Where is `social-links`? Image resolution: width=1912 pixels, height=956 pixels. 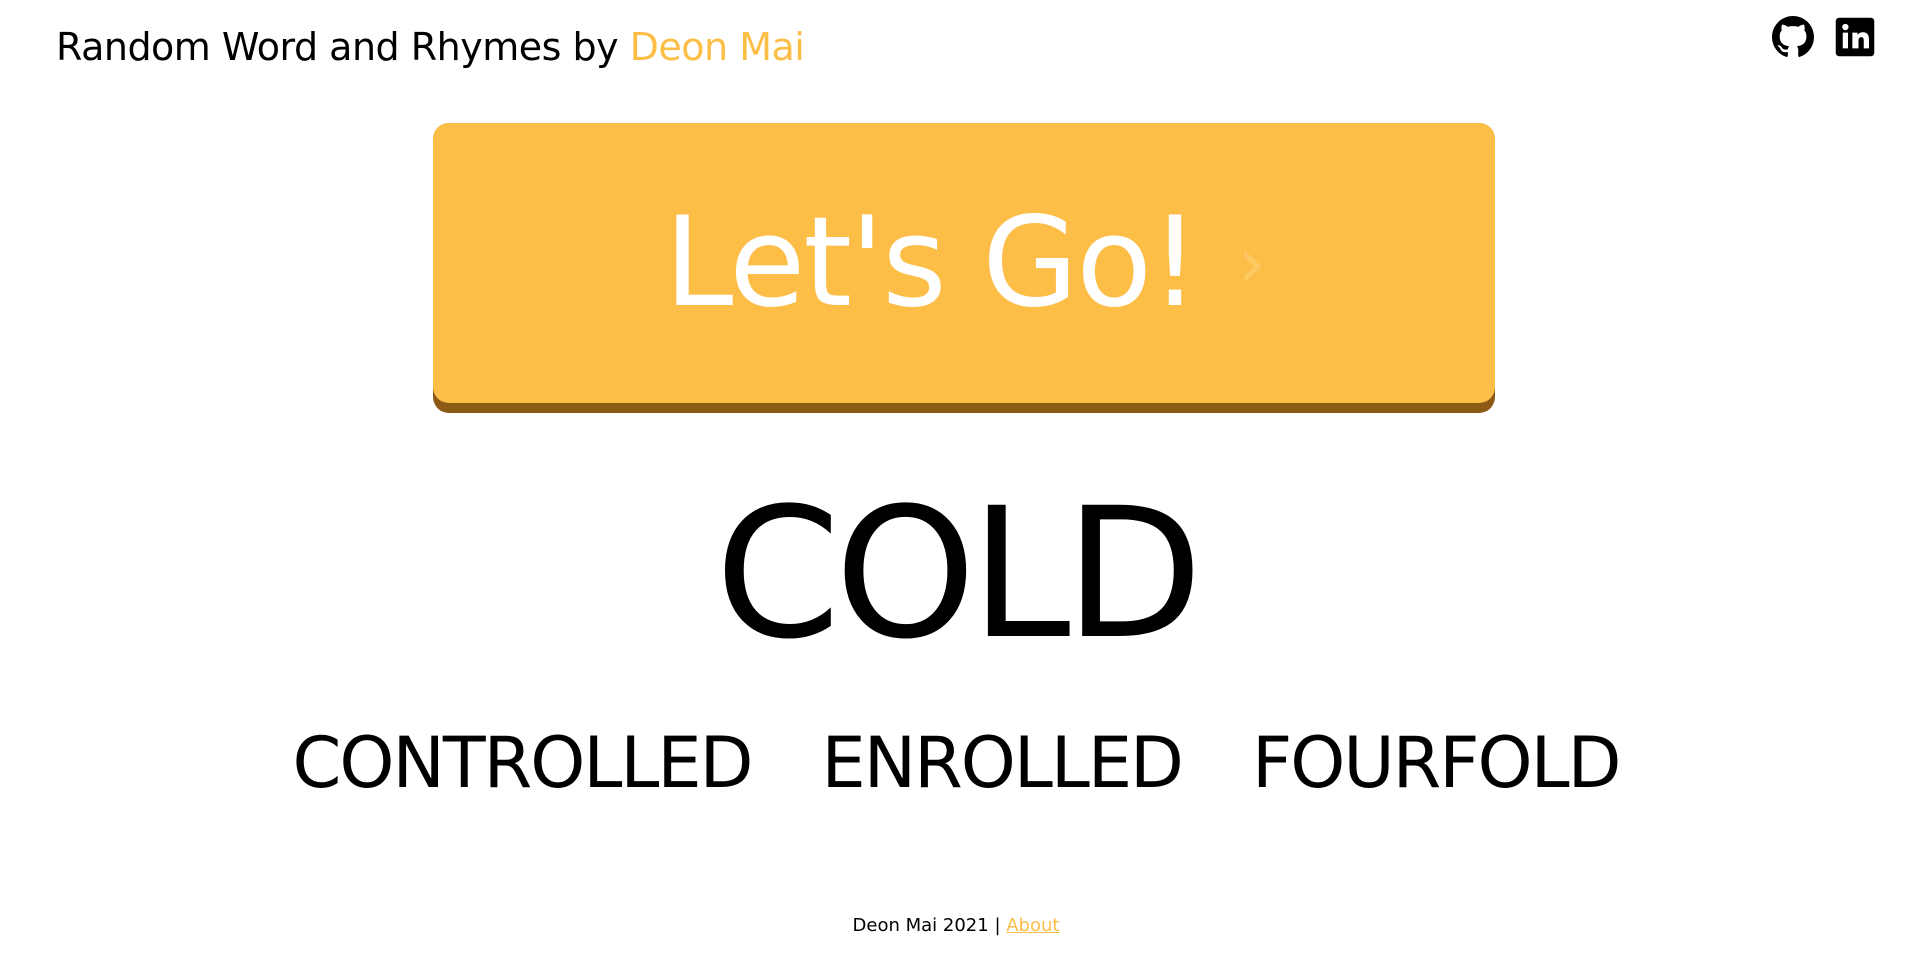
social-links is located at coordinates (1824, 37).